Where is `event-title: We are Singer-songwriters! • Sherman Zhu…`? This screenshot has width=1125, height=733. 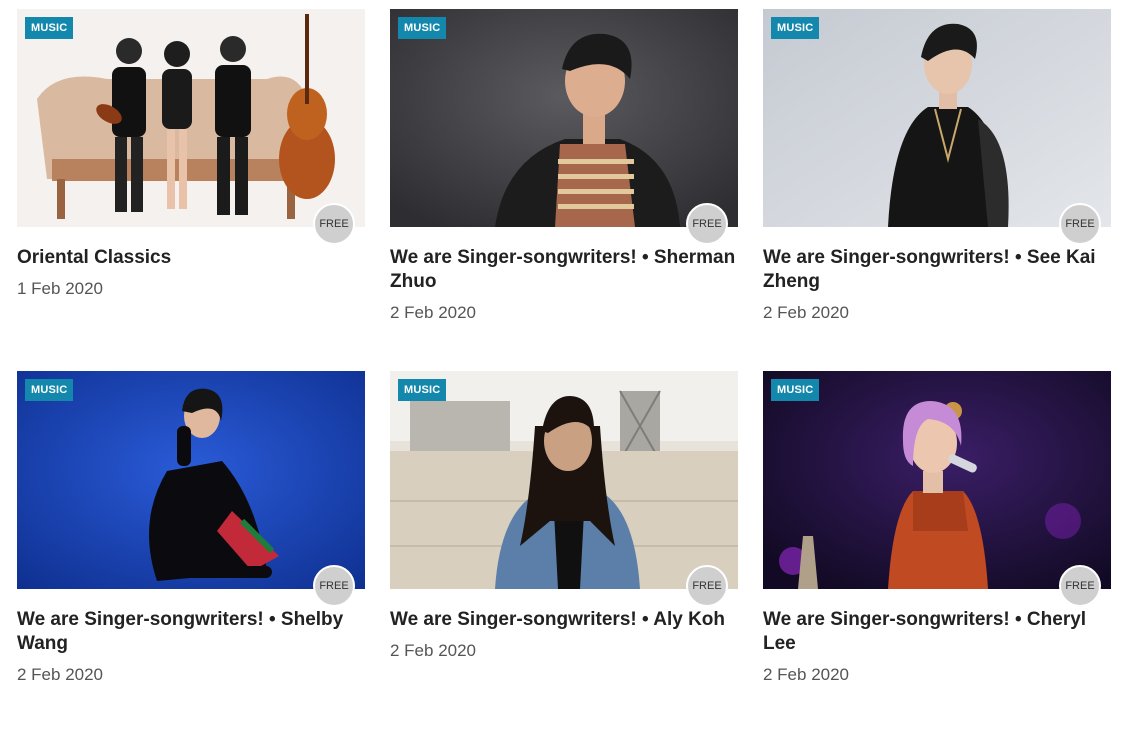
event-title: We are Singer-songwriters! • Sherman Zhu… is located at coordinates (564, 270).